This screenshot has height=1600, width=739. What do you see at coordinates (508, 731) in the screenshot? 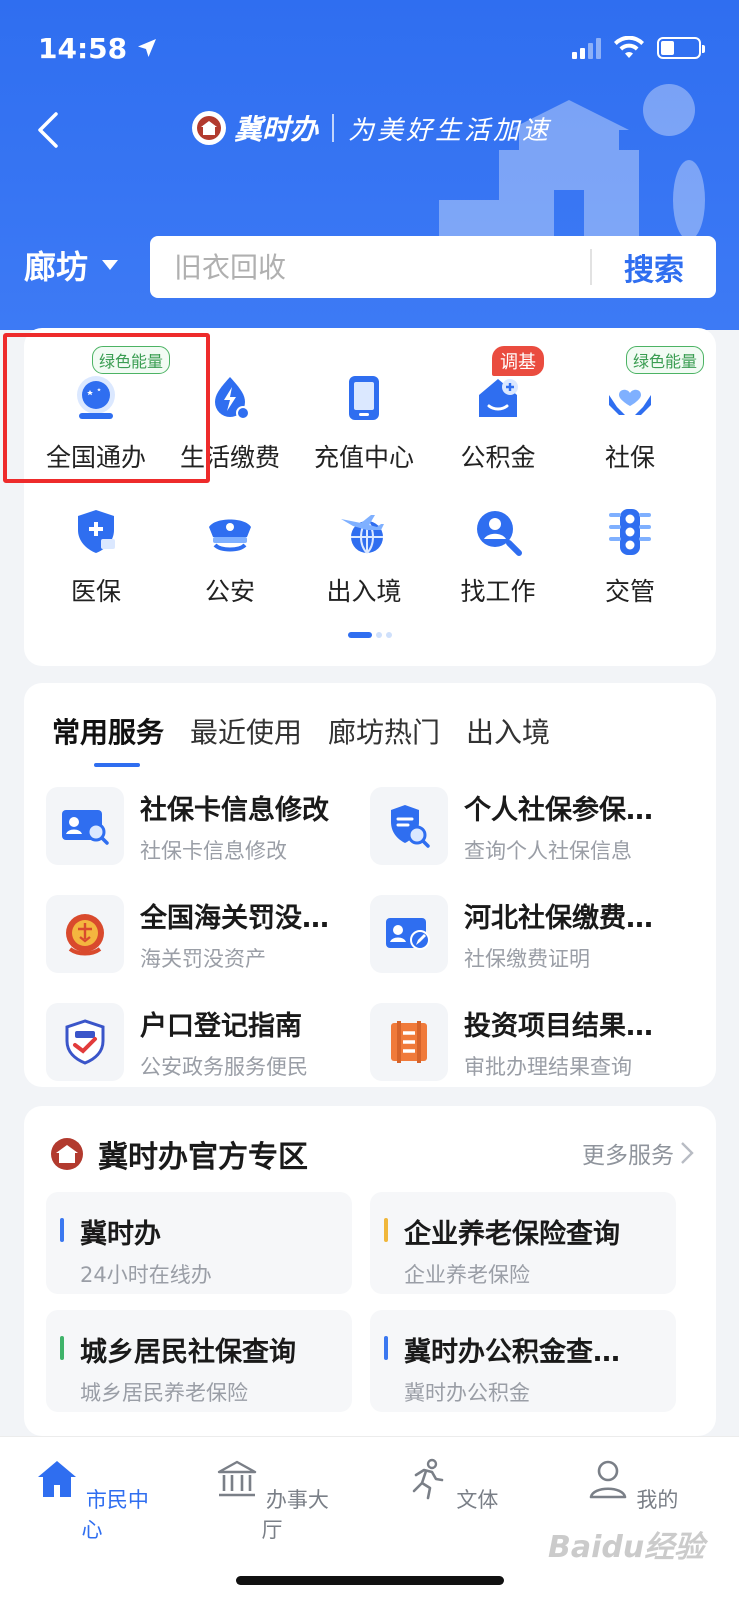
I see `tab-exit-entry: 出入境` at bounding box center [508, 731].